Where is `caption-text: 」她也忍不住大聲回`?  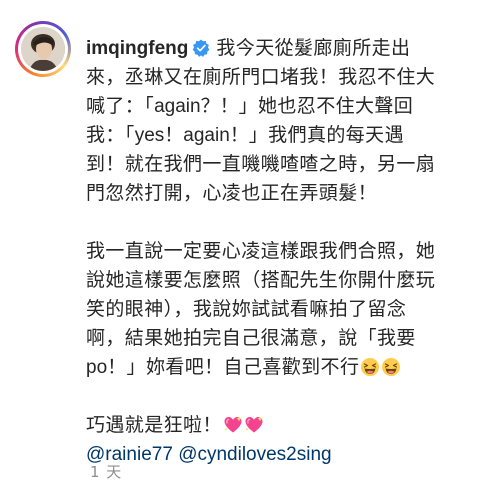
caption-text: 」她也忍不住大聲回 is located at coordinates (326, 106).